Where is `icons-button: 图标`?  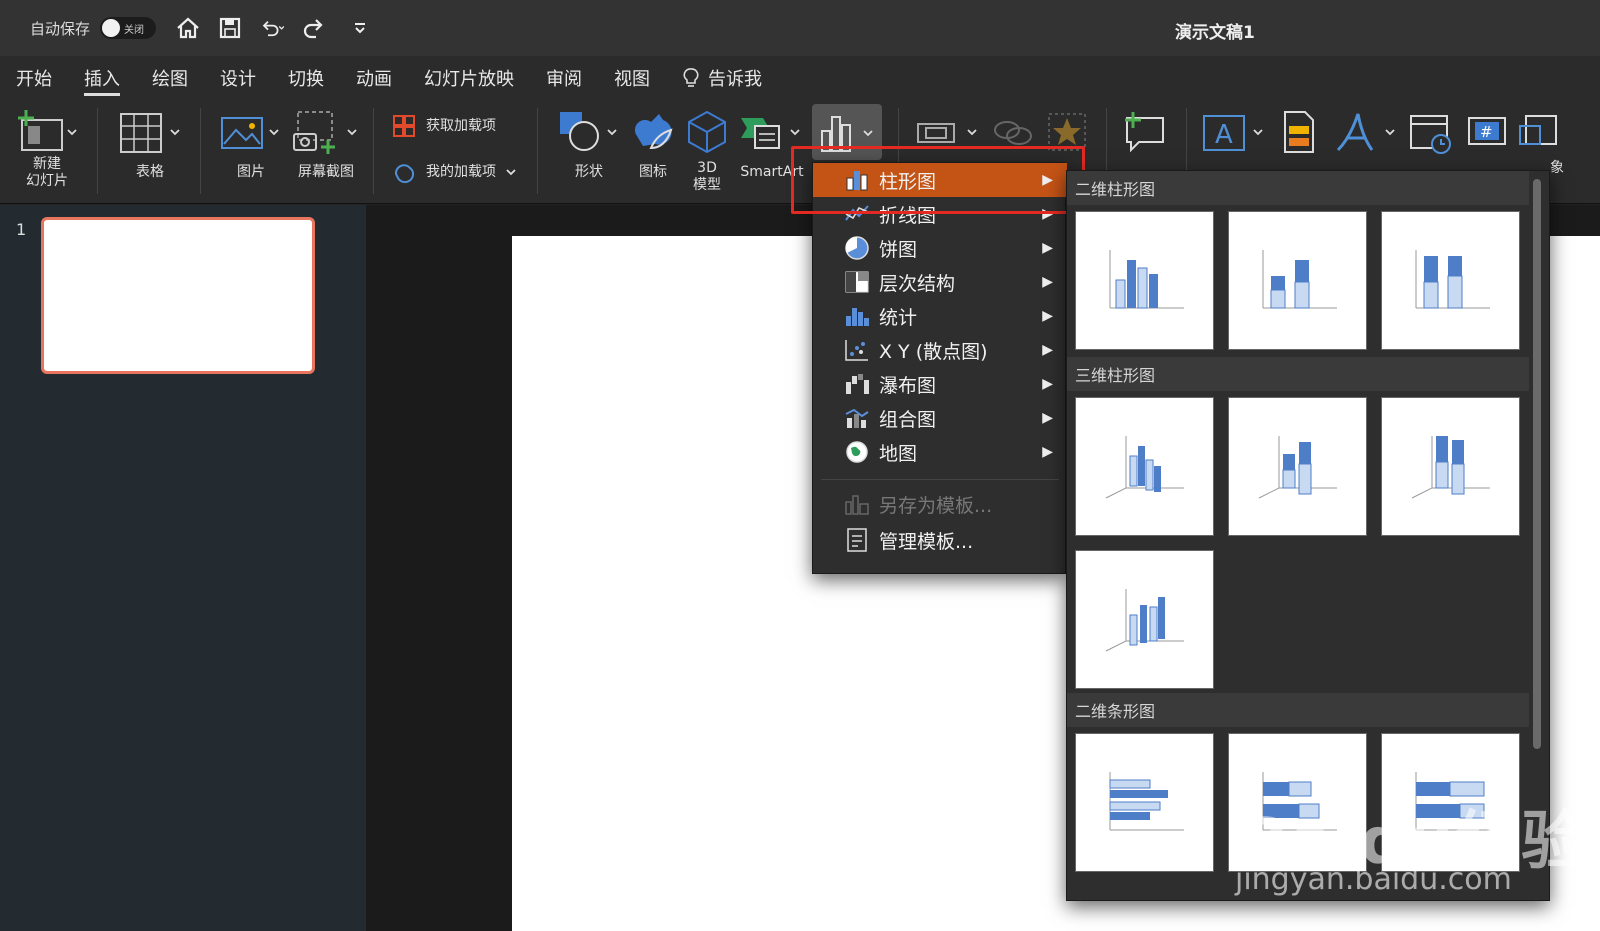
icons-button: 图标 is located at coordinates (653, 144).